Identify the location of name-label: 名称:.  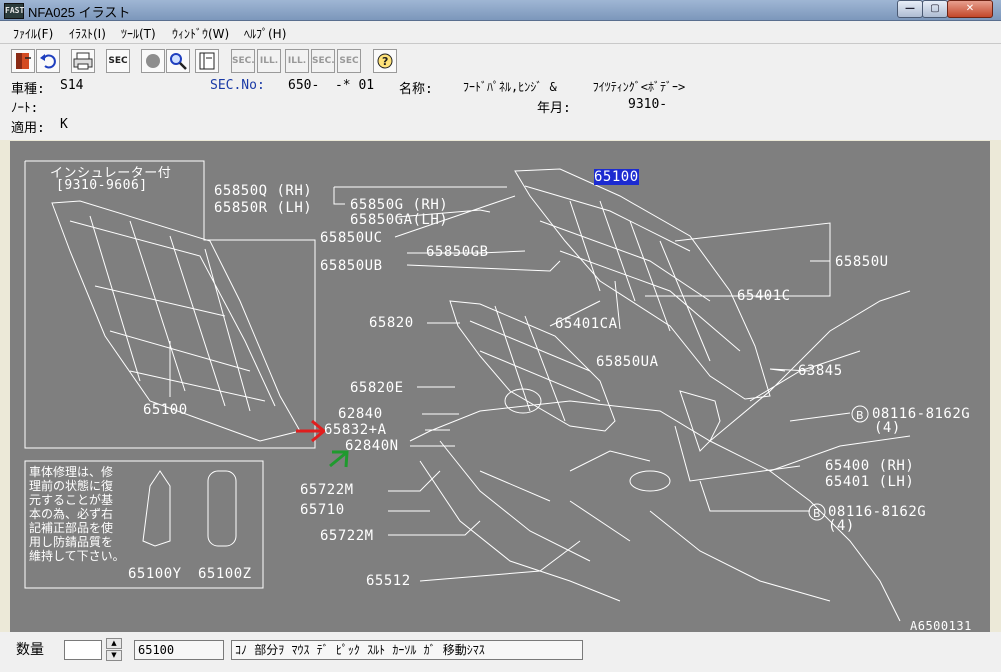
(416, 89).